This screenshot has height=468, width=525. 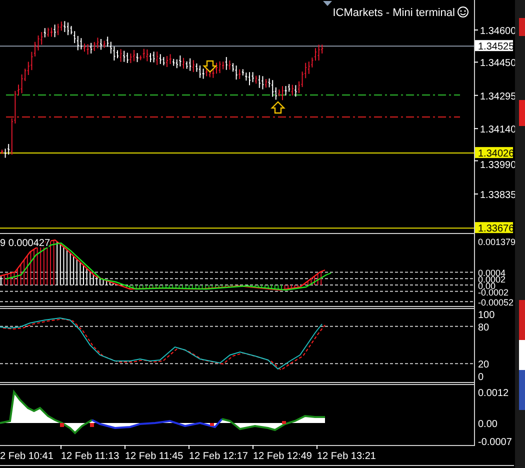 What do you see at coordinates (488, 424) in the screenshot?
I see `oscillator-axis-label: 0.00` at bounding box center [488, 424].